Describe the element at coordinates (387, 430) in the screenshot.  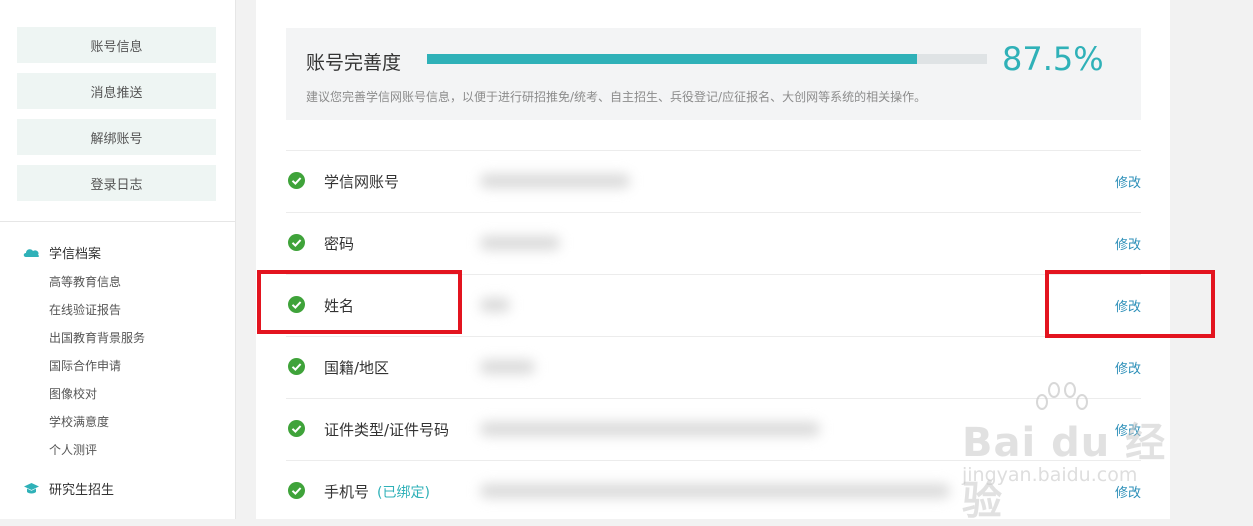
I see `field-label: 证件类型/证件号码` at that location.